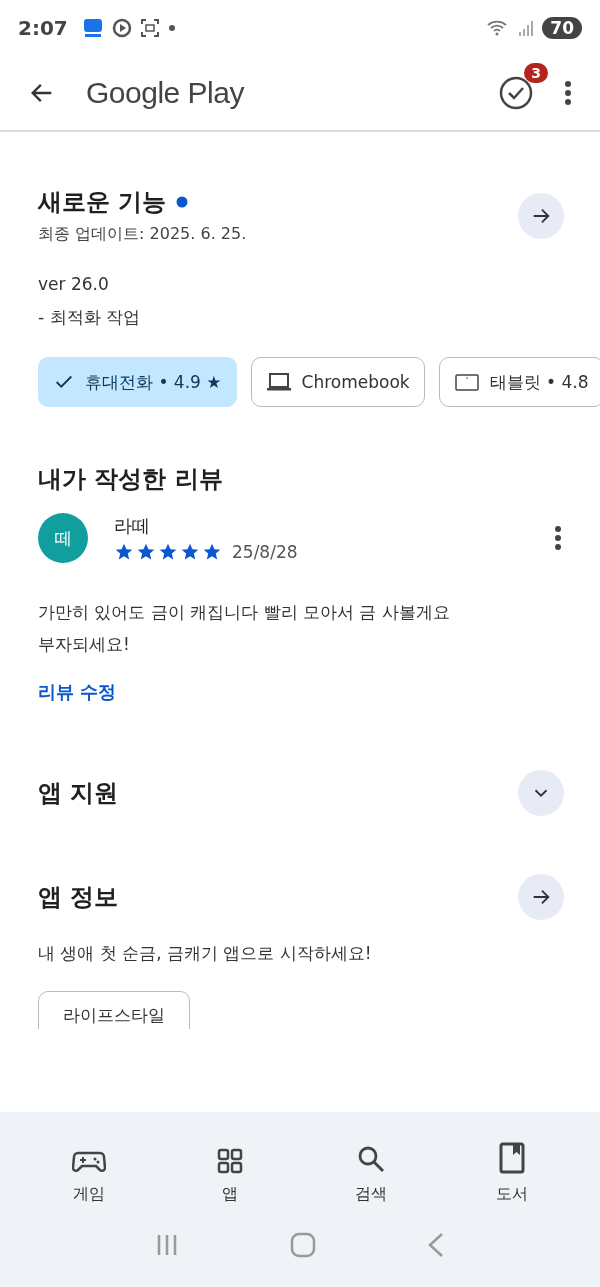 Image resolution: width=600 pixels, height=1287 pixels. I want to click on section-title: 내가 작성한 리뷰, so click(131, 480).